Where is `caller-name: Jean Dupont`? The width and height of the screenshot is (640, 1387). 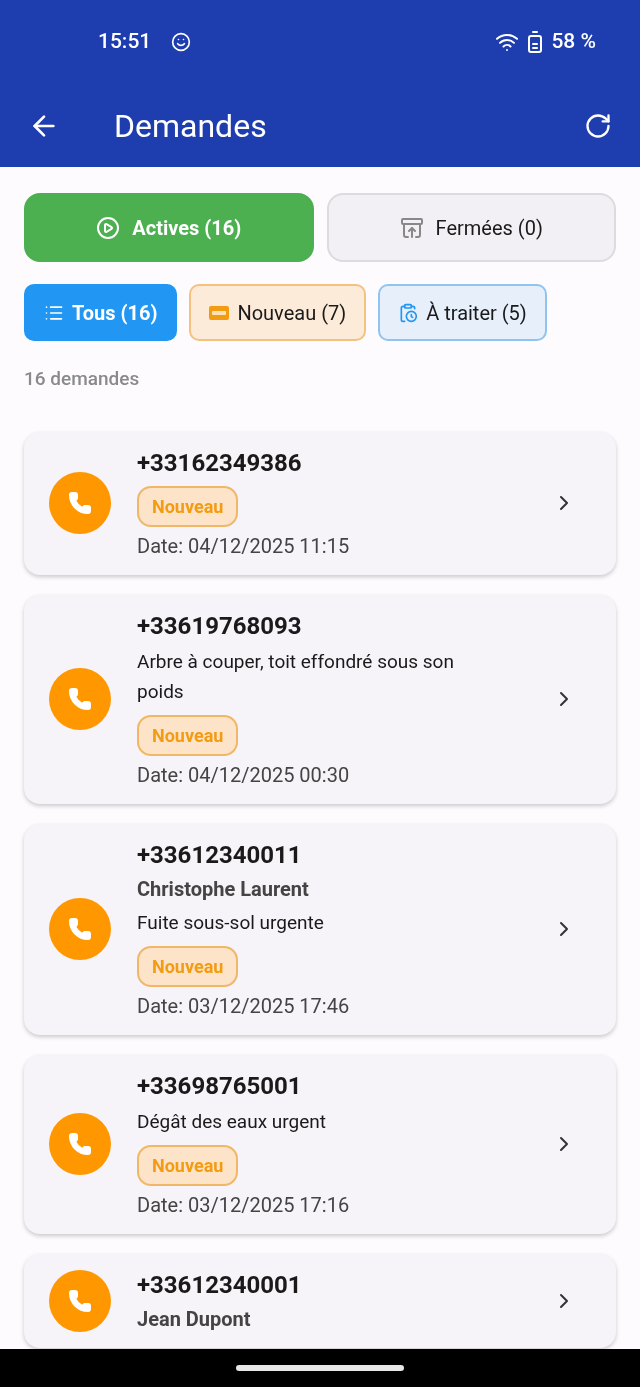
caller-name: Jean Dupont is located at coordinates (194, 1318).